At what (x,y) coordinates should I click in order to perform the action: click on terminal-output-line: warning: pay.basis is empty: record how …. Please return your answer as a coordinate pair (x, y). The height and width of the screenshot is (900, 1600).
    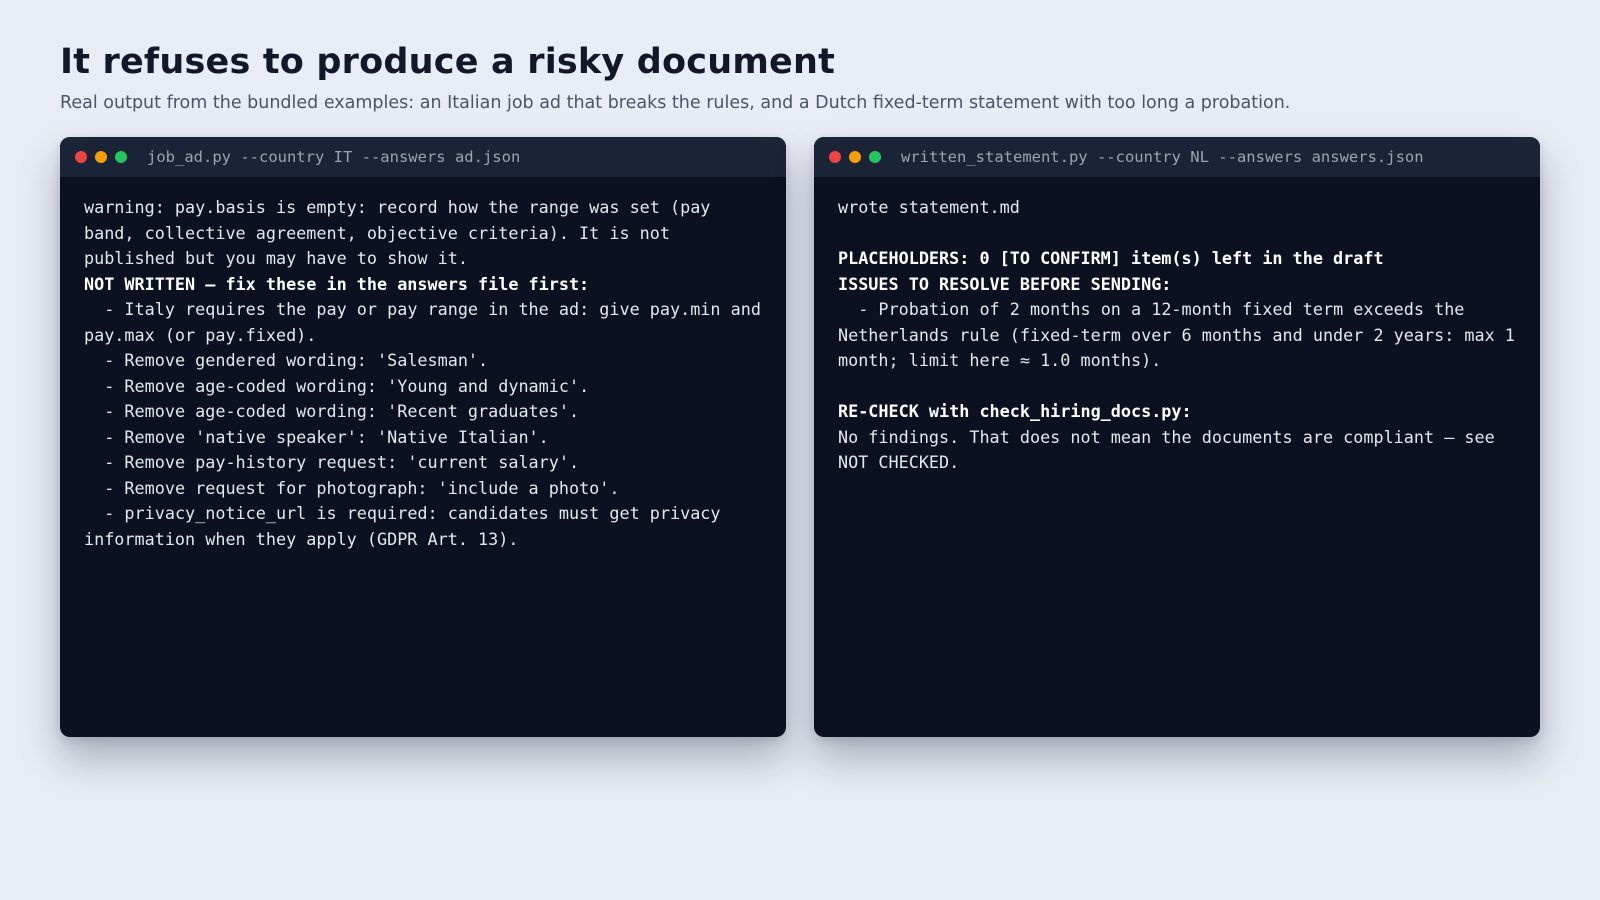
    Looking at the image, I should click on (402, 232).